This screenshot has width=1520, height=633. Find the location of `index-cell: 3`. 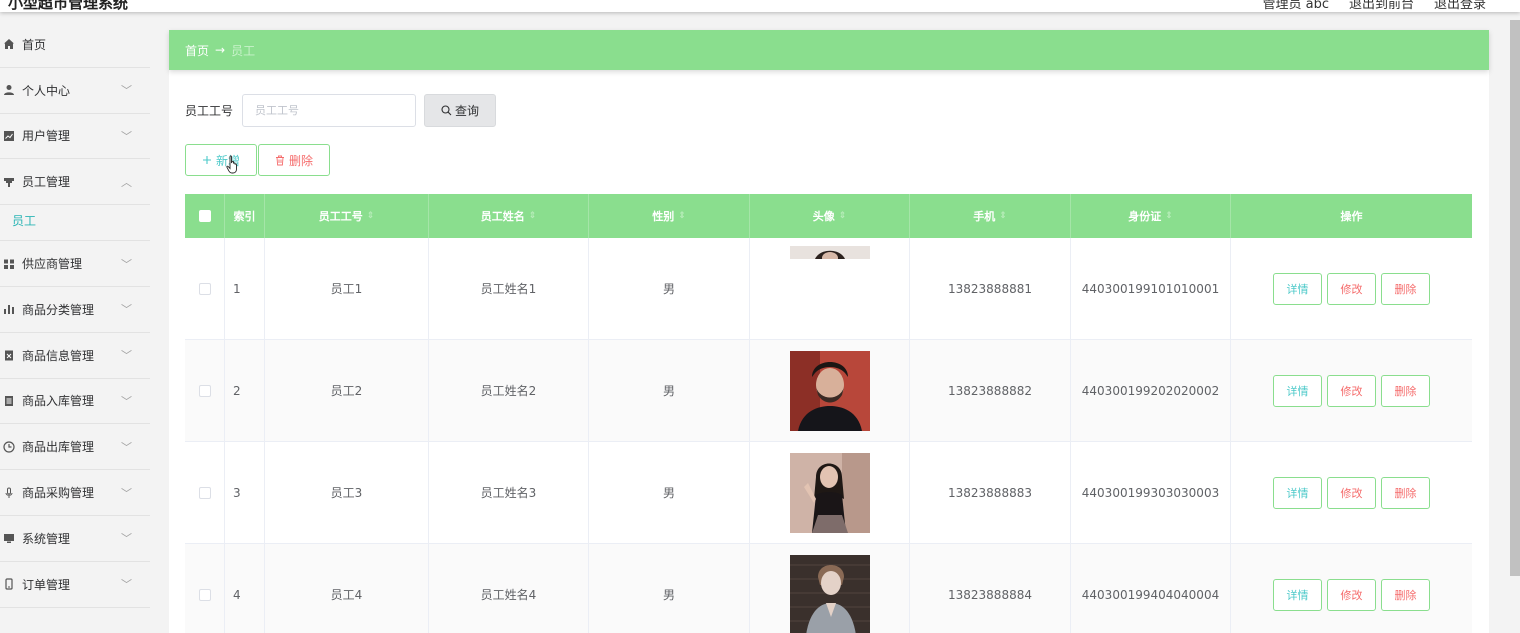

index-cell: 3 is located at coordinates (245, 492).